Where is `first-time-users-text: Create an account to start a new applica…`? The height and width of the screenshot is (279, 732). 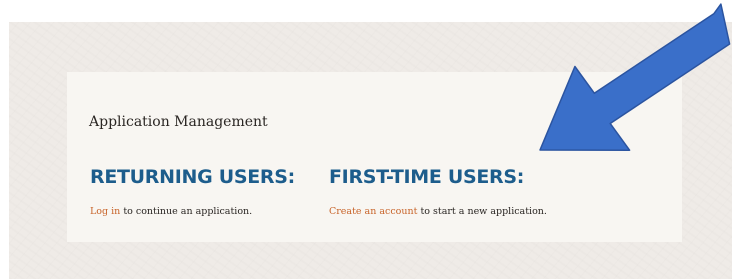
first-time-users-text: Create an account to start a new applica… is located at coordinates (438, 211).